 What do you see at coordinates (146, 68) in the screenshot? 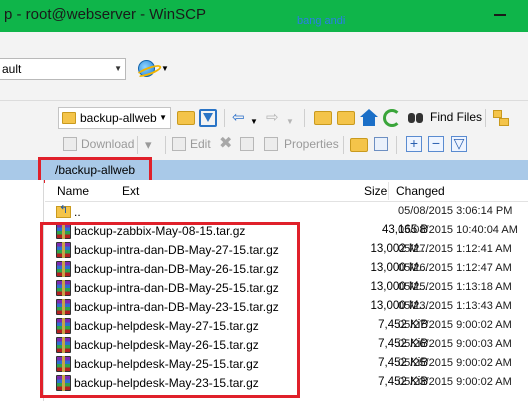
I see `globe-icon` at bounding box center [146, 68].